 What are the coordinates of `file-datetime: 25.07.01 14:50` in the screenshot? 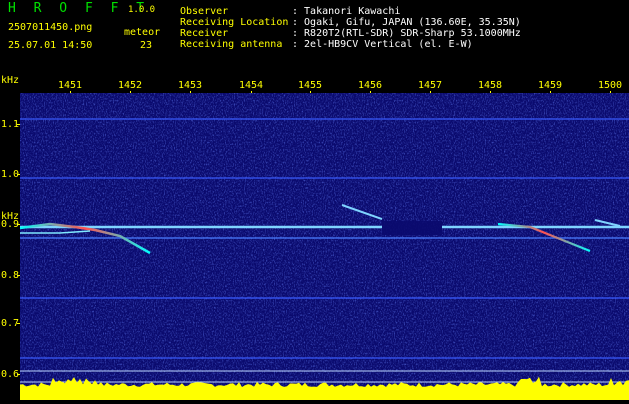 It's located at (50, 45).